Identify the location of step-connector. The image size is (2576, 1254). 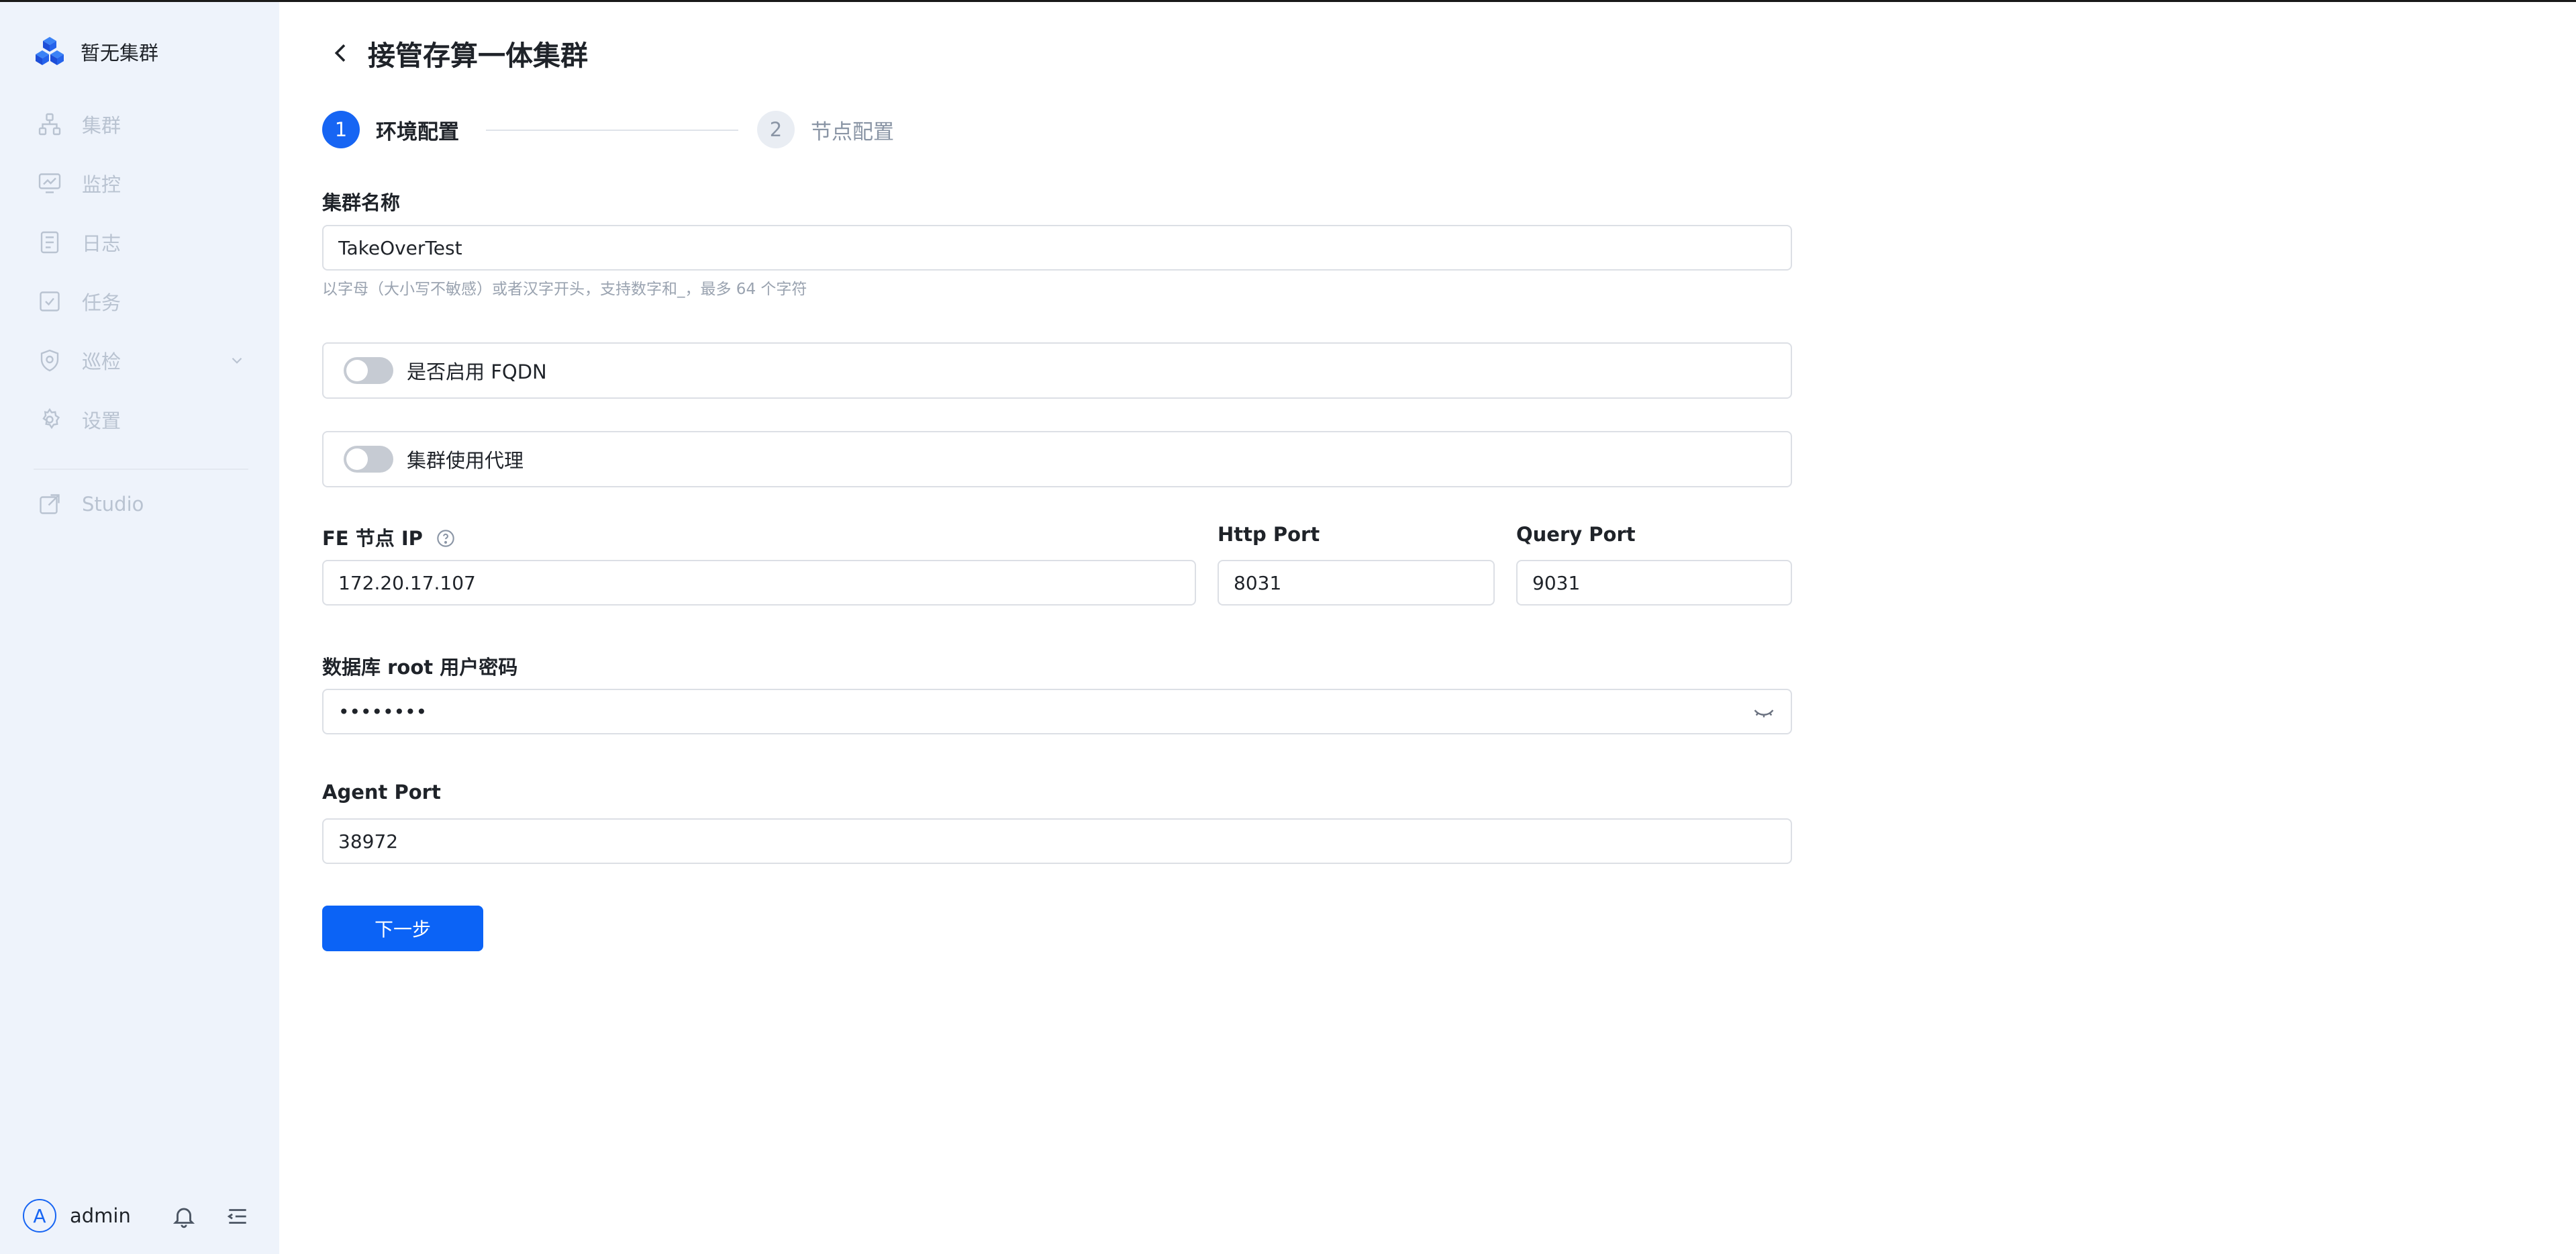
(612, 130).